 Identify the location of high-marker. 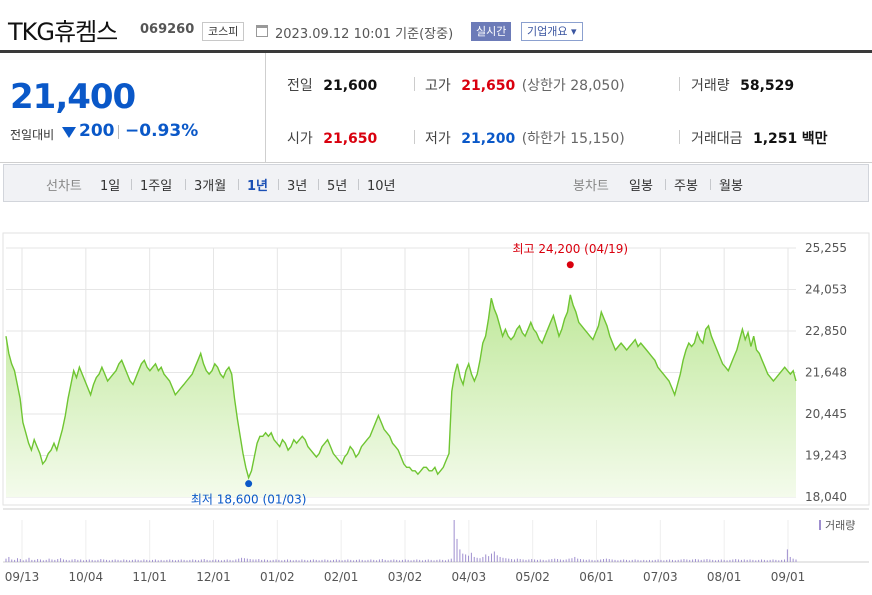
(570, 265).